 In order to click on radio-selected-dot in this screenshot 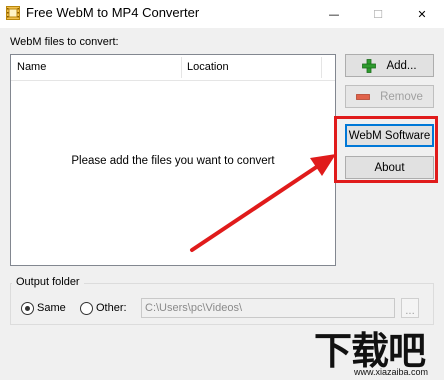, I will do `click(27, 308)`.